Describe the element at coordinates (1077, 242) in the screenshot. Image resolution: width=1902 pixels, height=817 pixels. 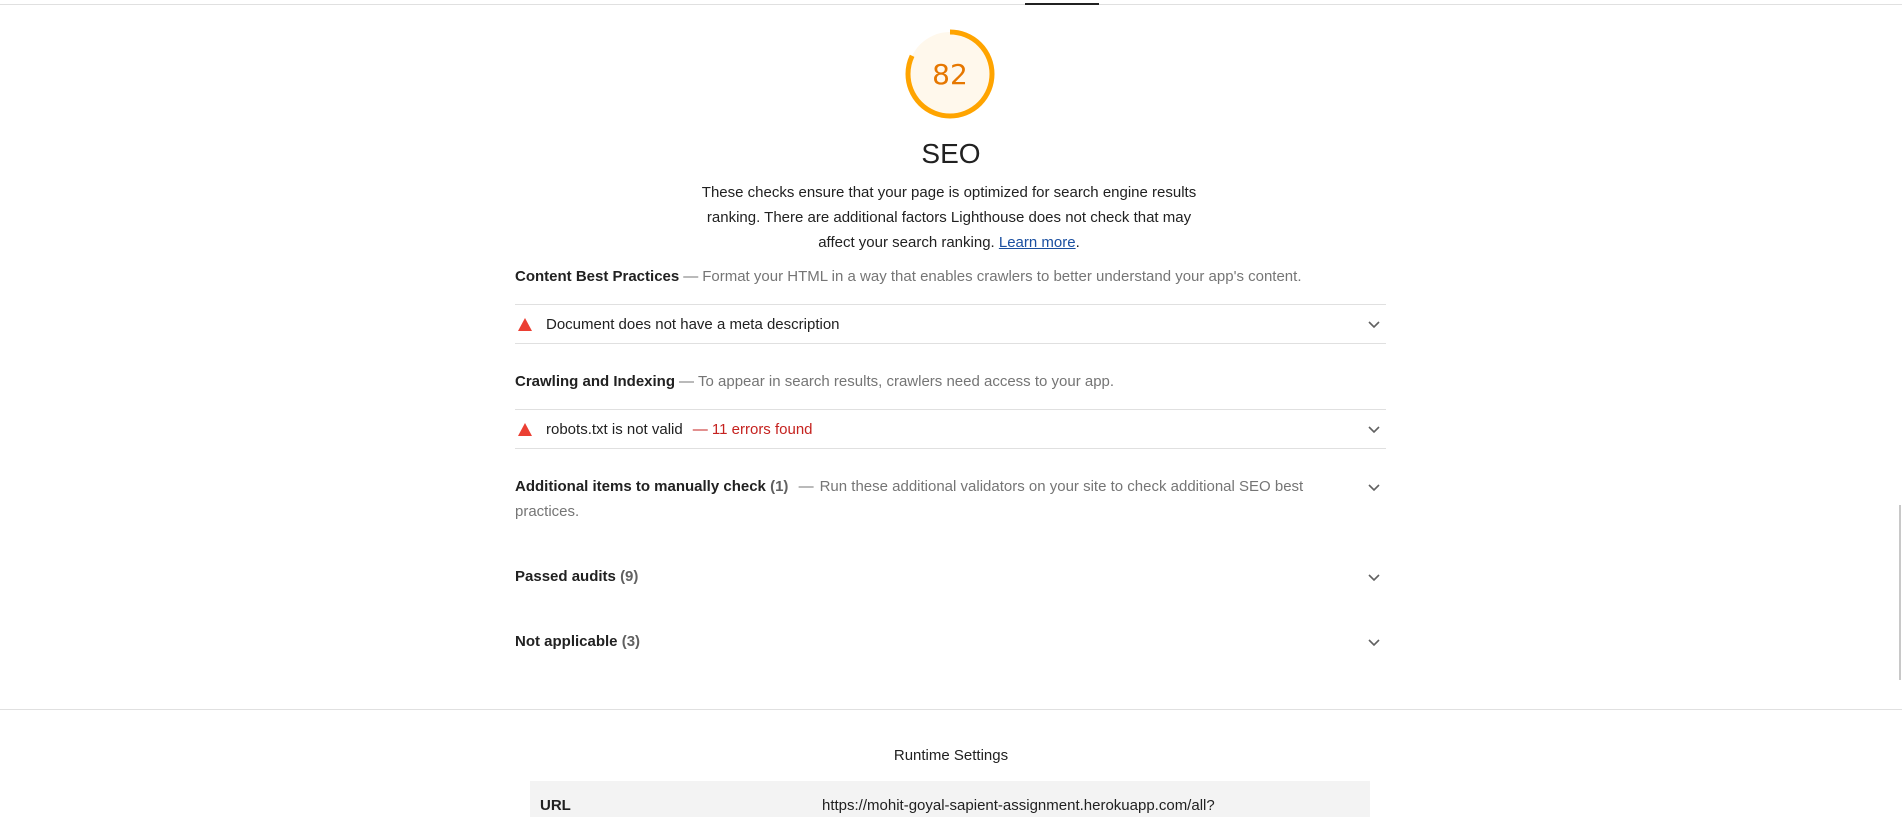
I see `description-period: .` at that location.